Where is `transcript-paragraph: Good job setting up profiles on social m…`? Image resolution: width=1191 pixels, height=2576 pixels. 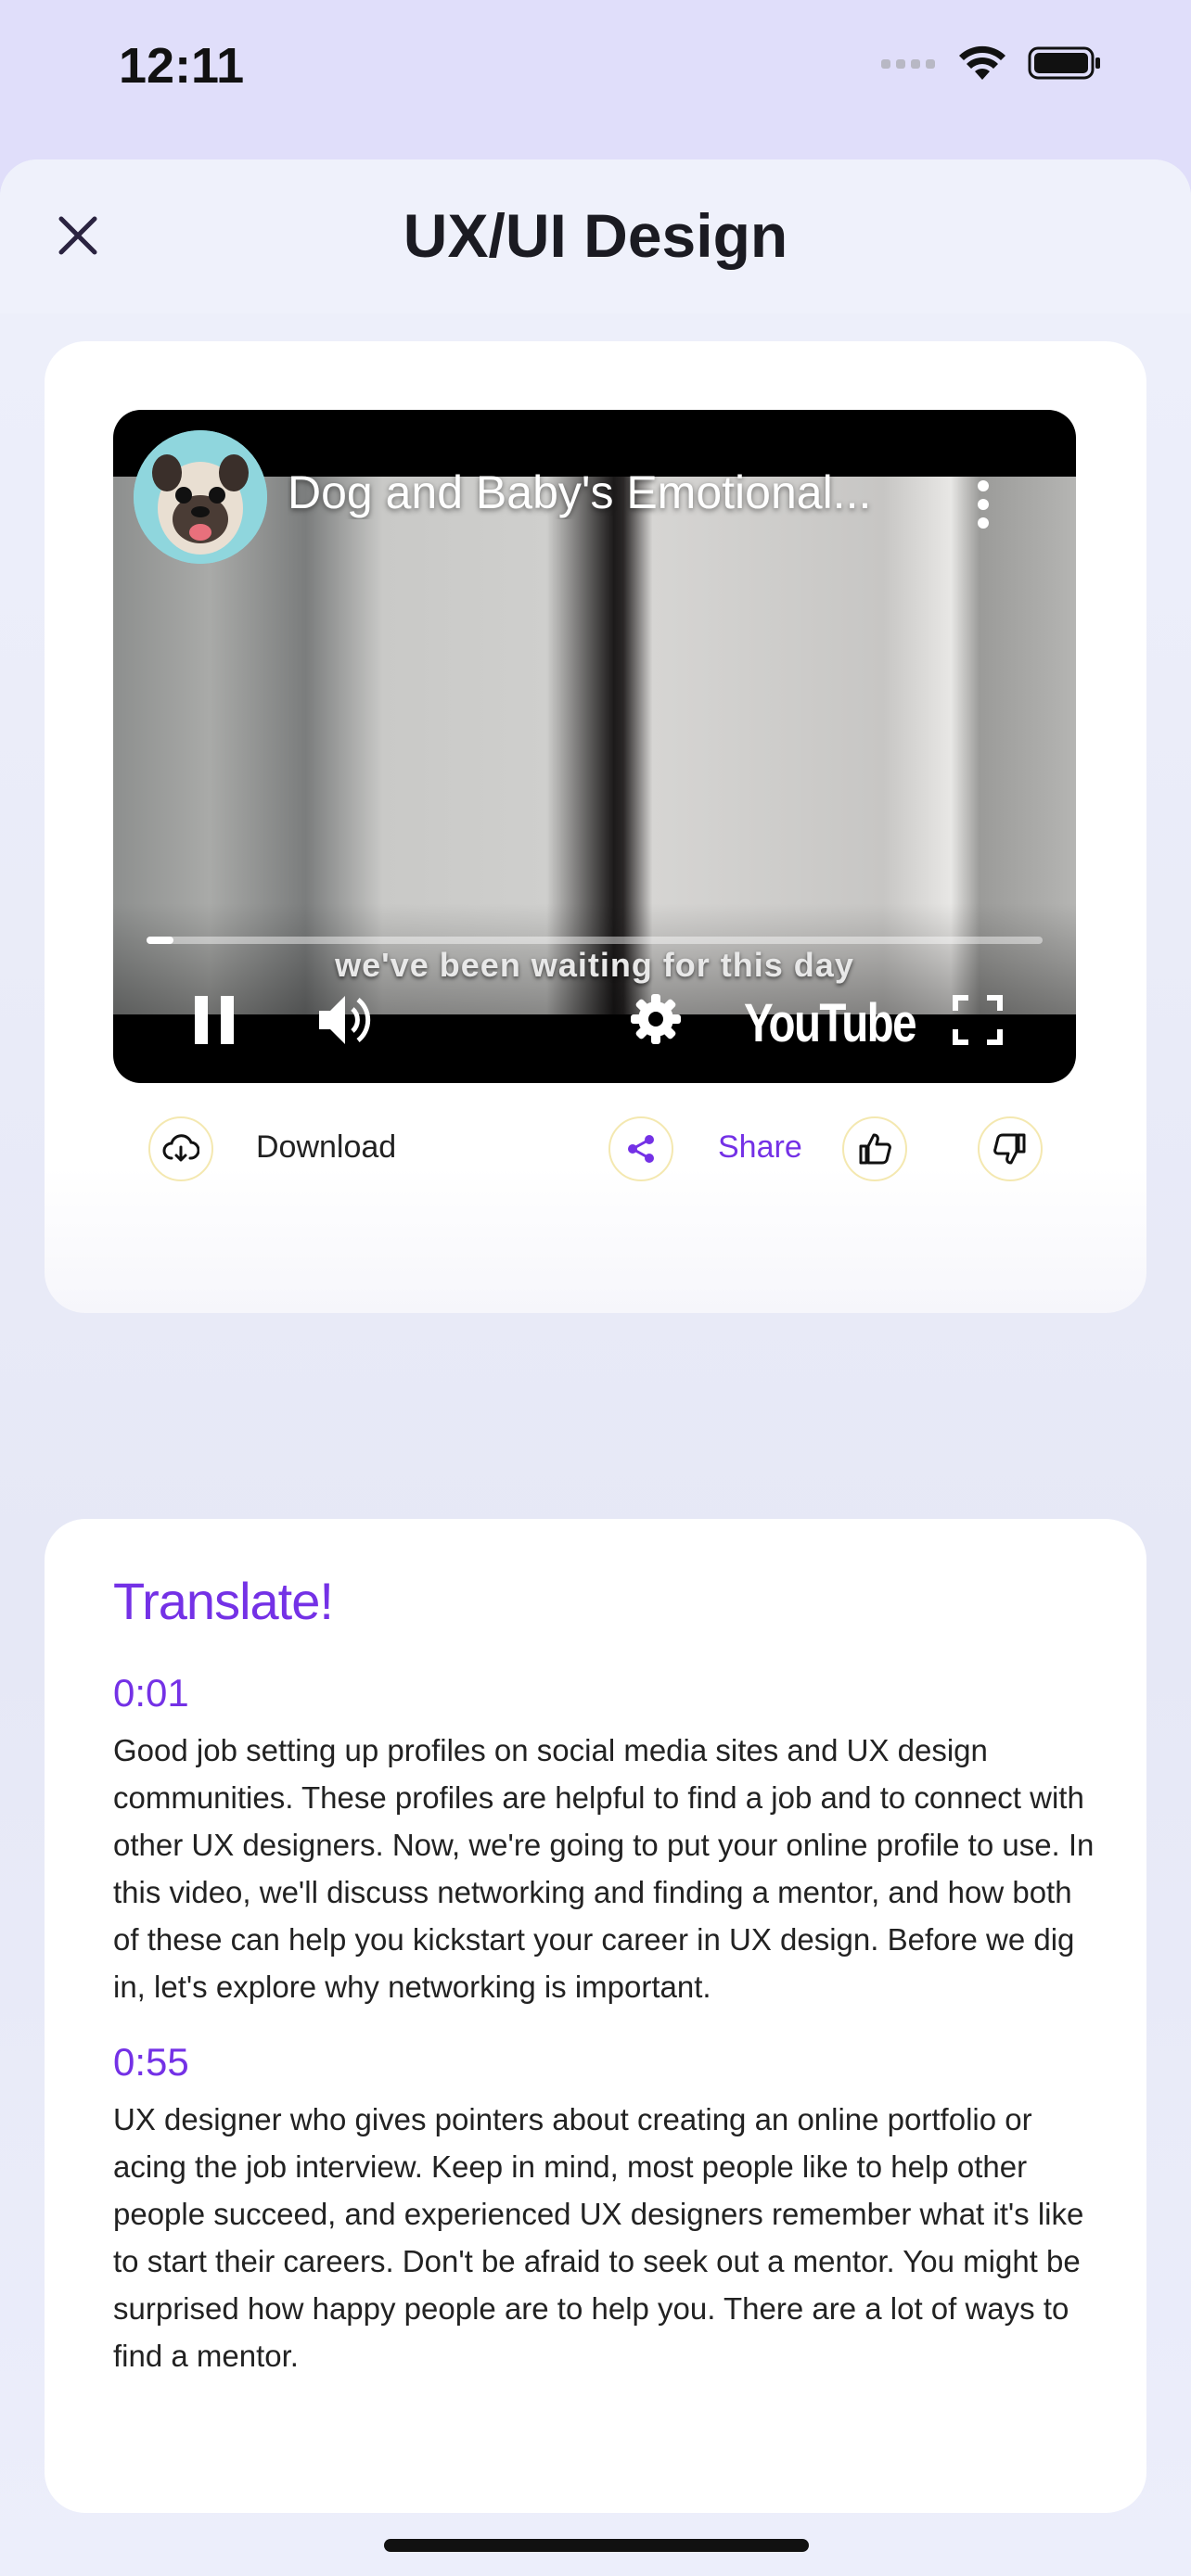 transcript-paragraph: Good job setting up profiles on social m… is located at coordinates (604, 1868).